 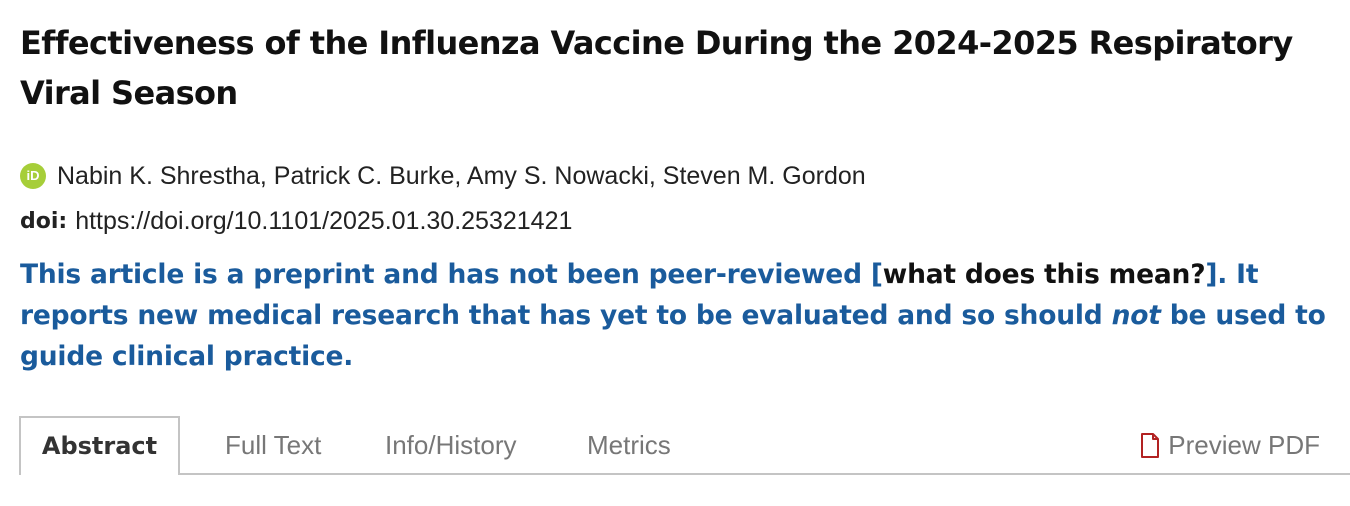 I want to click on tab-abstract: Abstract, so click(x=99, y=445).